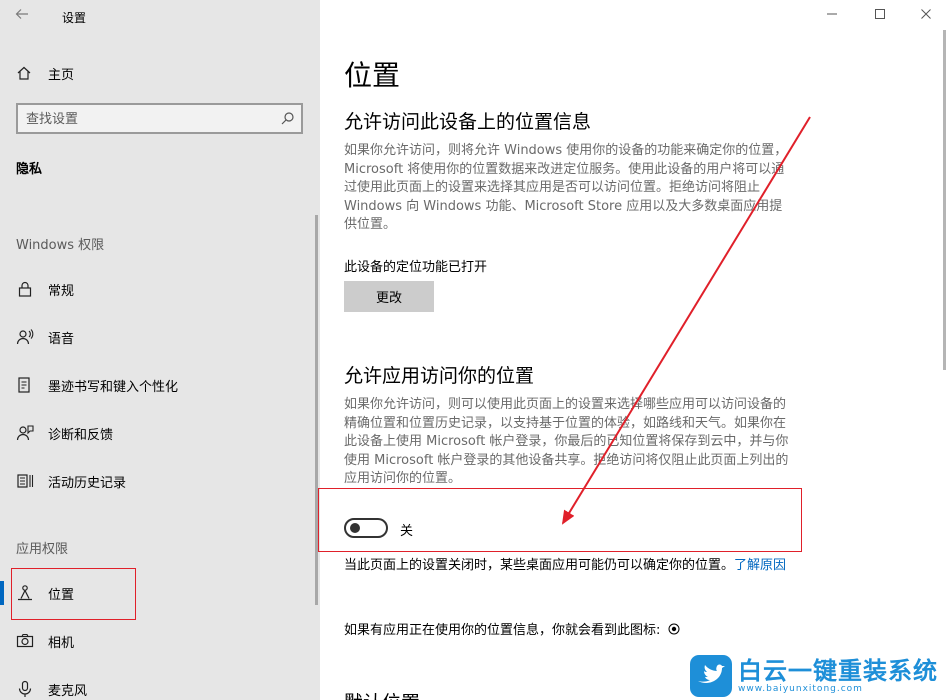 Image resolution: width=949 pixels, height=700 pixels. I want to click on home-icon, so click(24, 73).